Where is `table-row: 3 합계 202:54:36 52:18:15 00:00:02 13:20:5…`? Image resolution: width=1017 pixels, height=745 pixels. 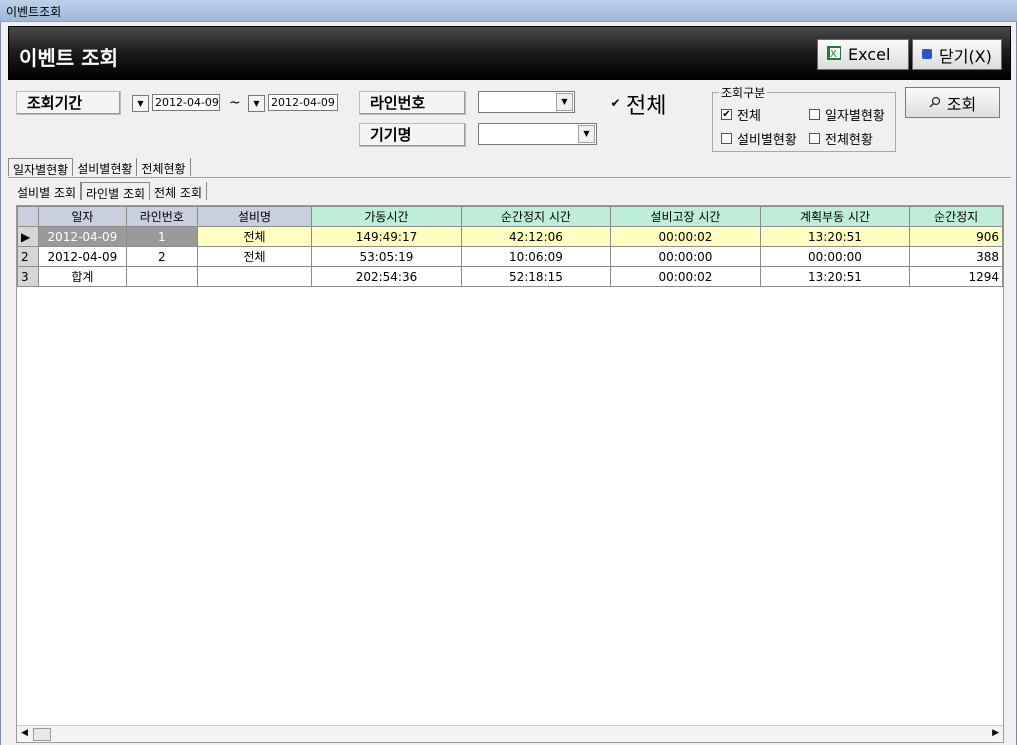 table-row: 3 합계 202:54:36 52:18:15 00:00:02 13:20:5… is located at coordinates (510, 276).